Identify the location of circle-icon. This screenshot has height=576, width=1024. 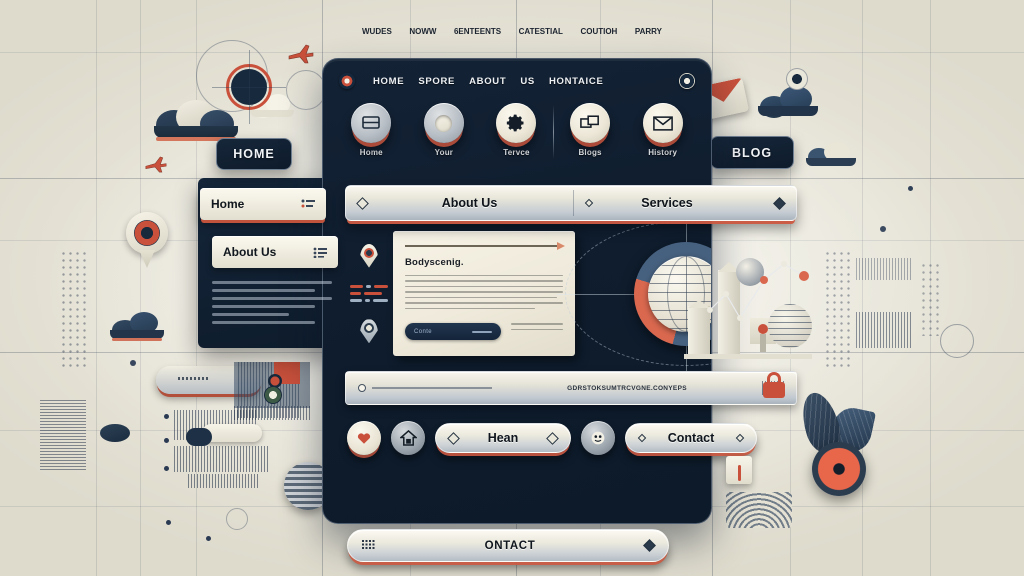
(687, 81).